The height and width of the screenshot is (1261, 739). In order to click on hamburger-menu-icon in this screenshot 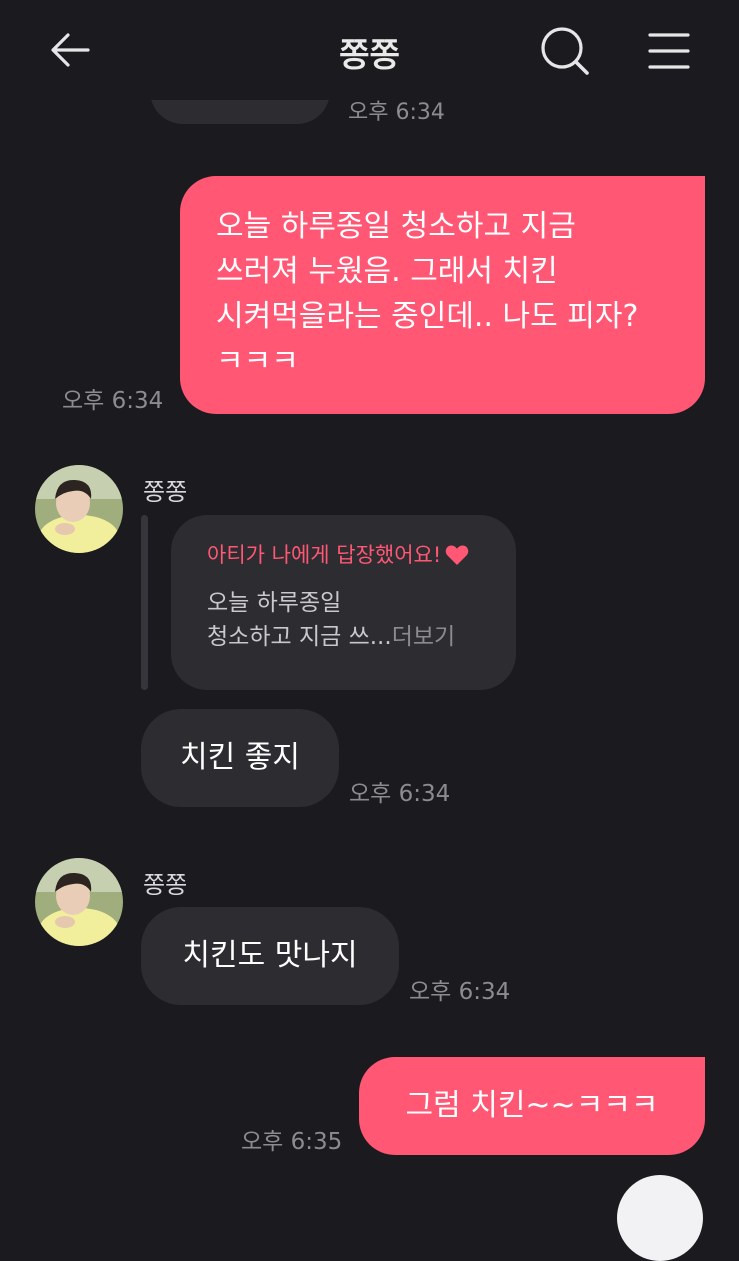, I will do `click(669, 53)`.